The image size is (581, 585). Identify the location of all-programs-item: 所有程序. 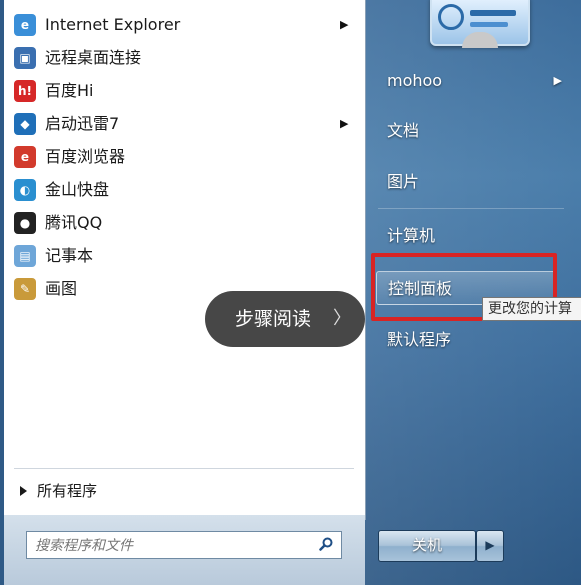
(120, 491).